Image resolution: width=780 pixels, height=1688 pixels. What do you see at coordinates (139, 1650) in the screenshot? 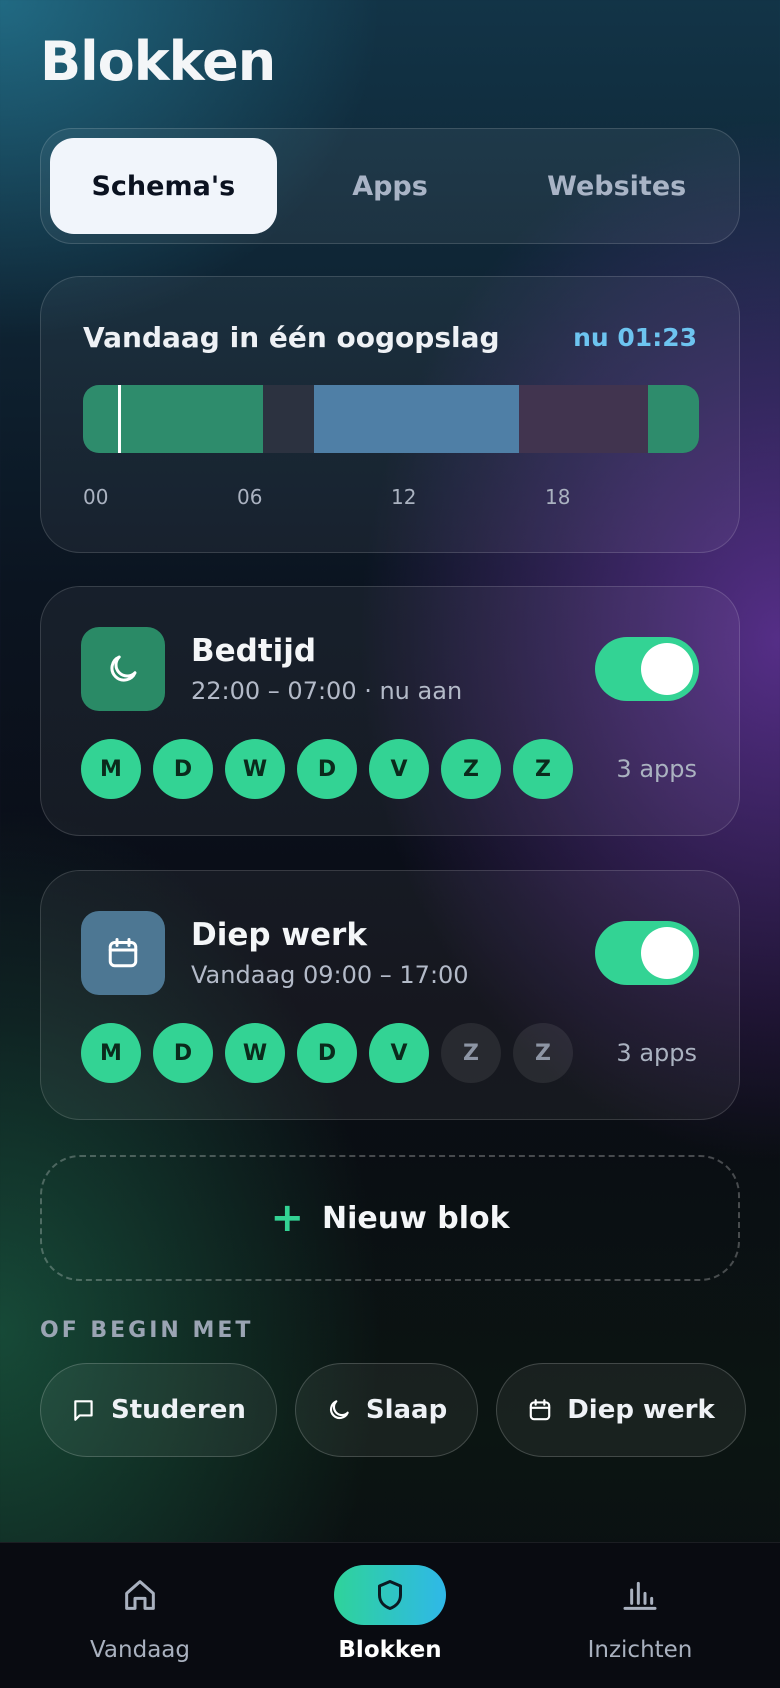
I see `nav-label: Vandaag` at bounding box center [139, 1650].